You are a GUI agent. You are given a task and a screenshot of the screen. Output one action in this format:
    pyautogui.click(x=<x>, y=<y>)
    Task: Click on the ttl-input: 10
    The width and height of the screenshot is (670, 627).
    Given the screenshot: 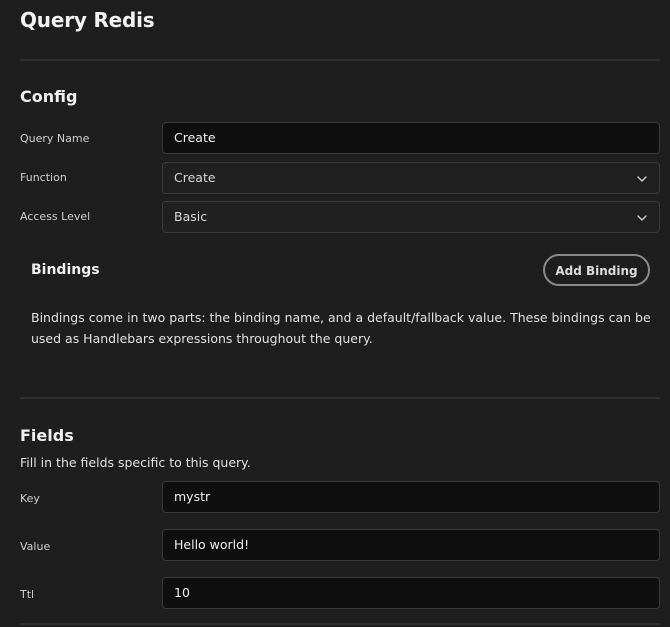 What is the action you would take?
    pyautogui.click(x=411, y=593)
    